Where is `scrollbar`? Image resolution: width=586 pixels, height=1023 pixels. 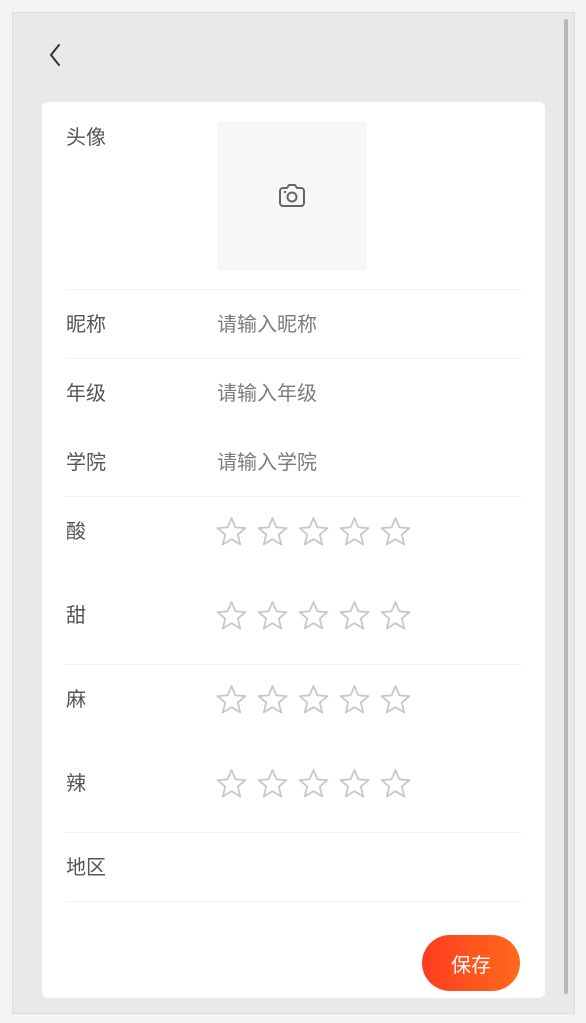 scrollbar is located at coordinates (566, 506).